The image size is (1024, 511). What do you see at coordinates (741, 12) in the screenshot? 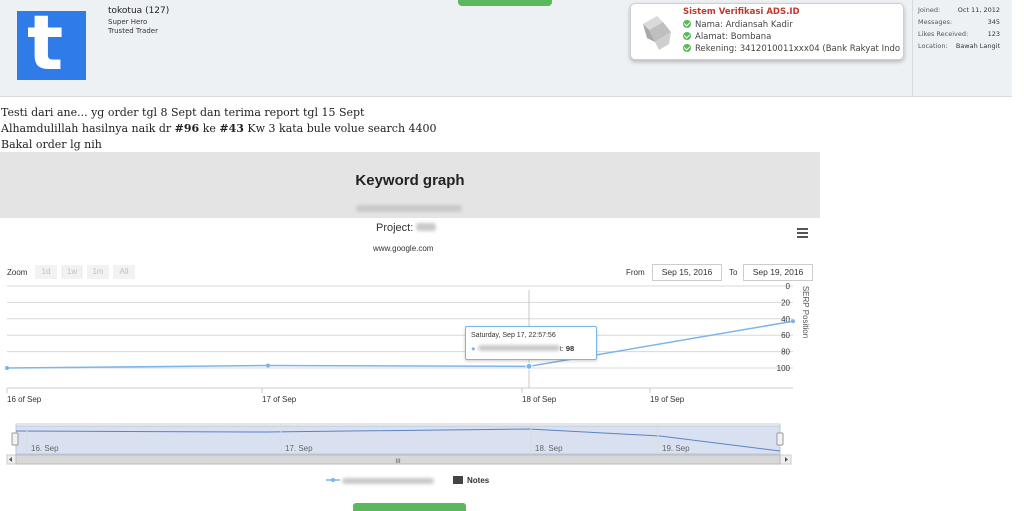
I see `verification-title: Sistem Verifikasi ADS.ID` at bounding box center [741, 12].